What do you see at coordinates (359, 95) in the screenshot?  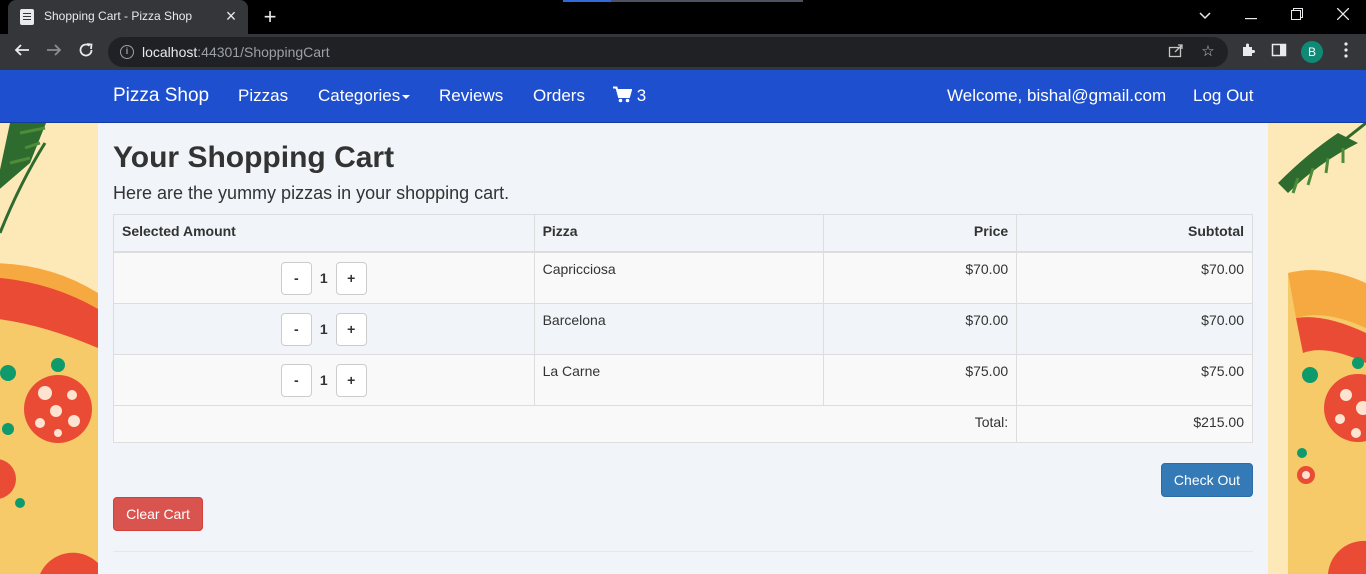 I see `nav-categories-label: Categories` at bounding box center [359, 95].